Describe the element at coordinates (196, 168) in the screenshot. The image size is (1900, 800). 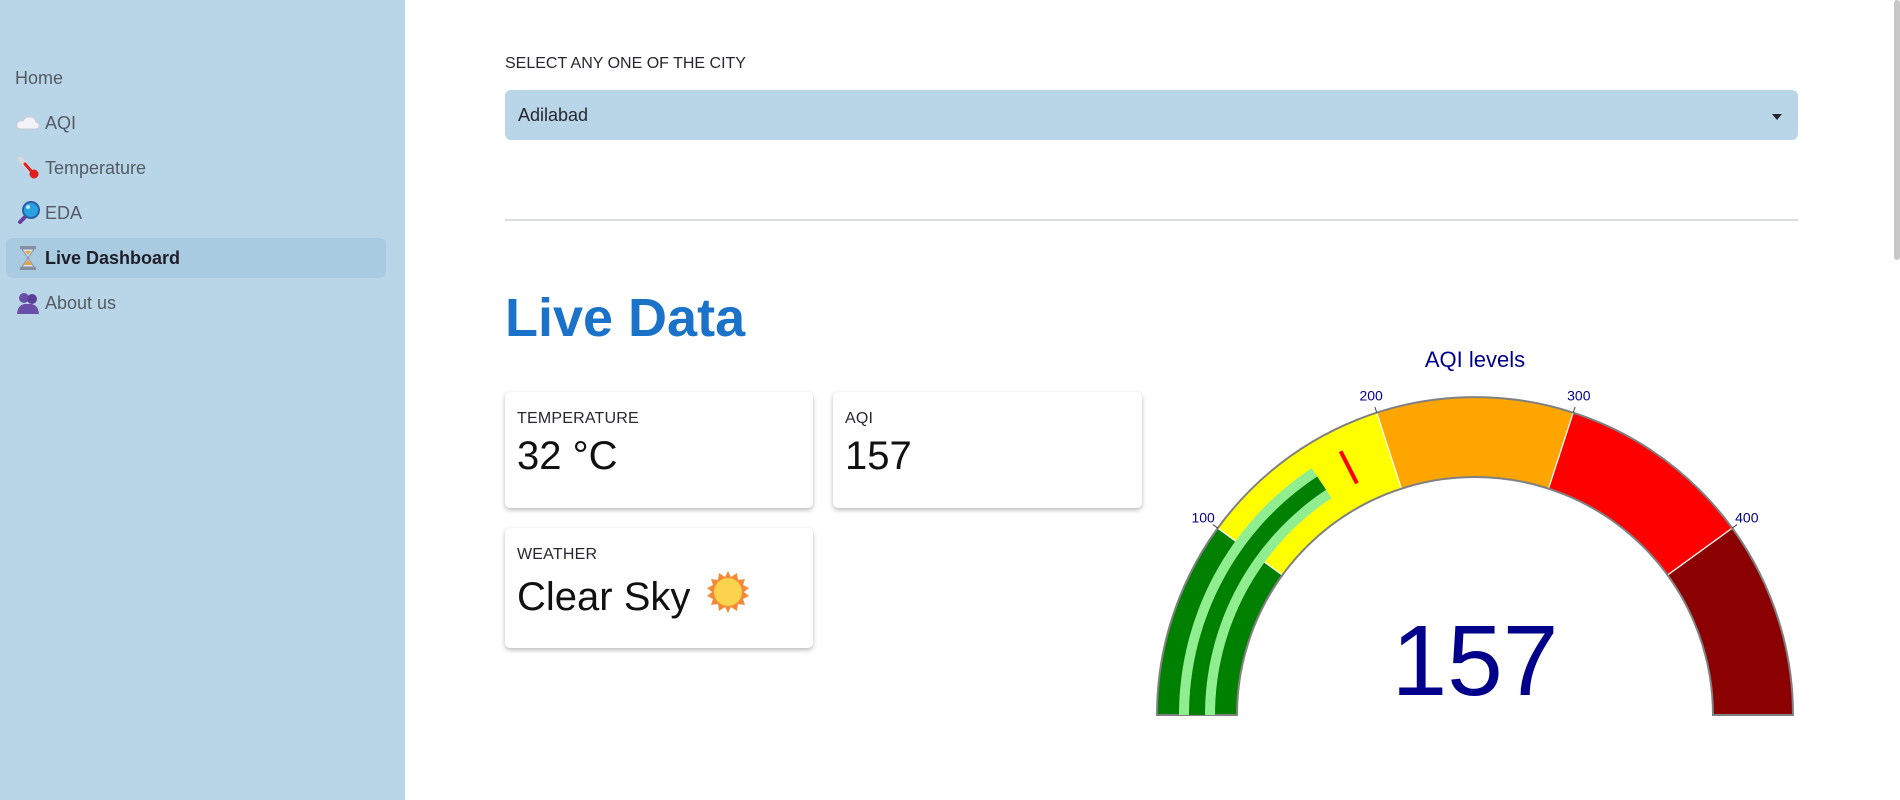
I see `sidebar-item-temperature: Temperature` at that location.